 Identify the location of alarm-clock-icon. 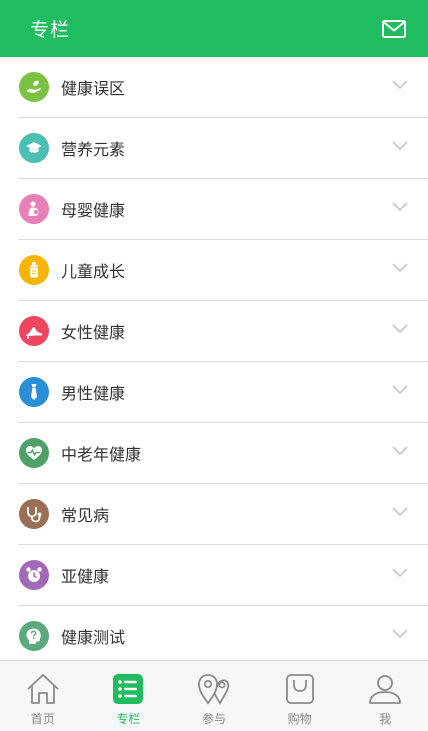
(34, 575).